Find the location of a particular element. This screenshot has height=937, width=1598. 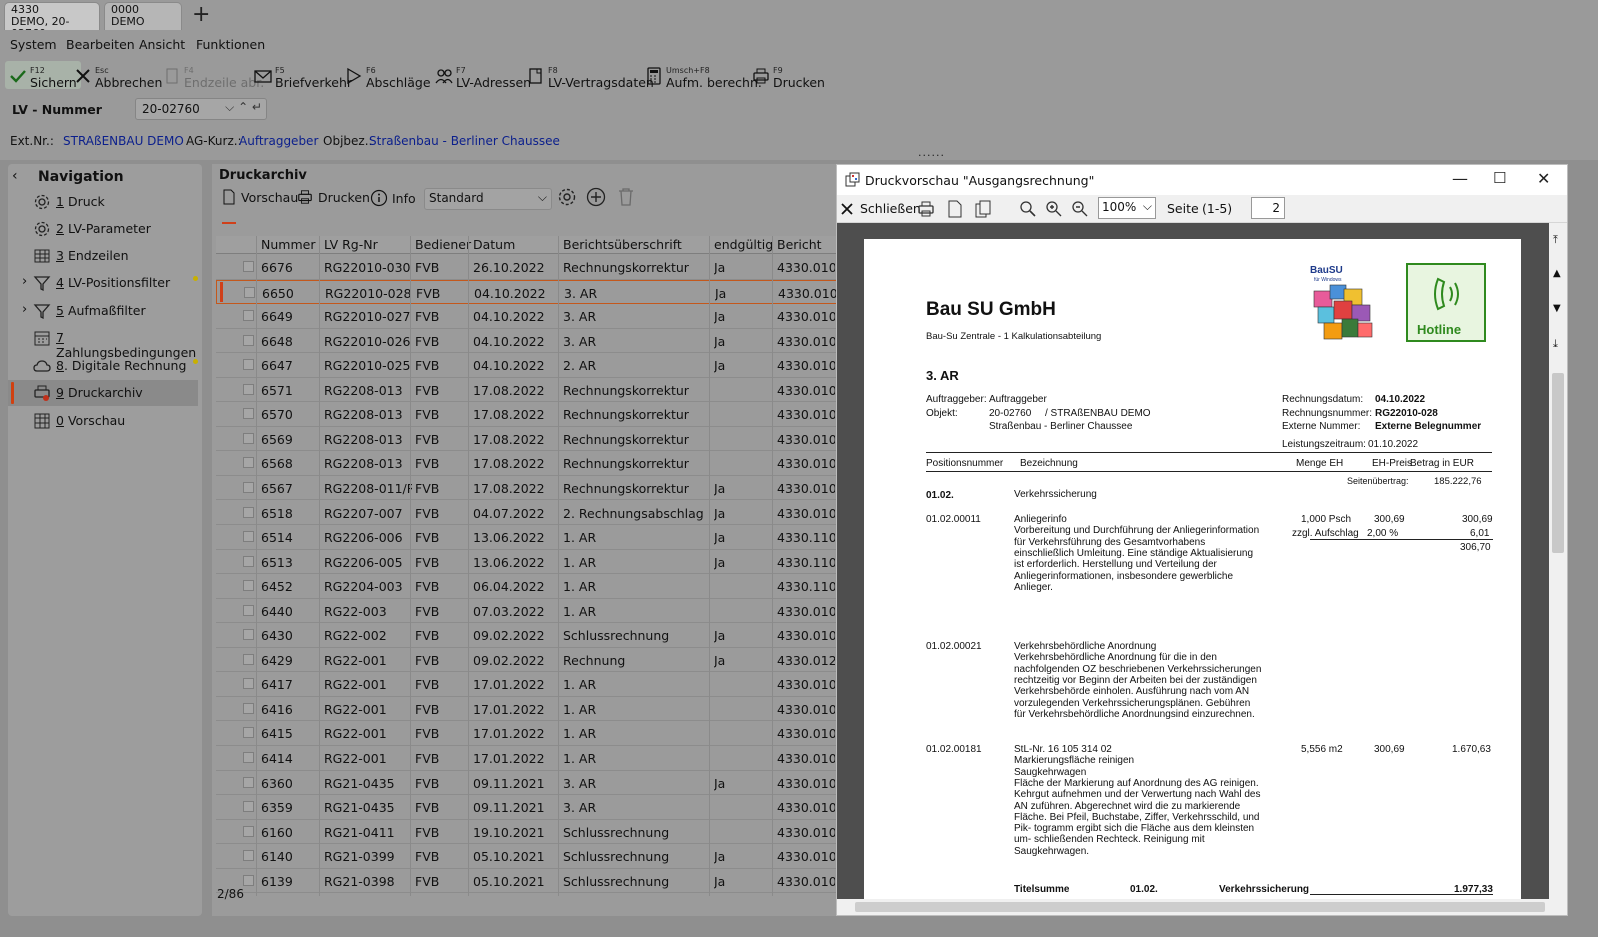

objbez-value: Straßenbau - Berliner Chaussee is located at coordinates (464, 141).